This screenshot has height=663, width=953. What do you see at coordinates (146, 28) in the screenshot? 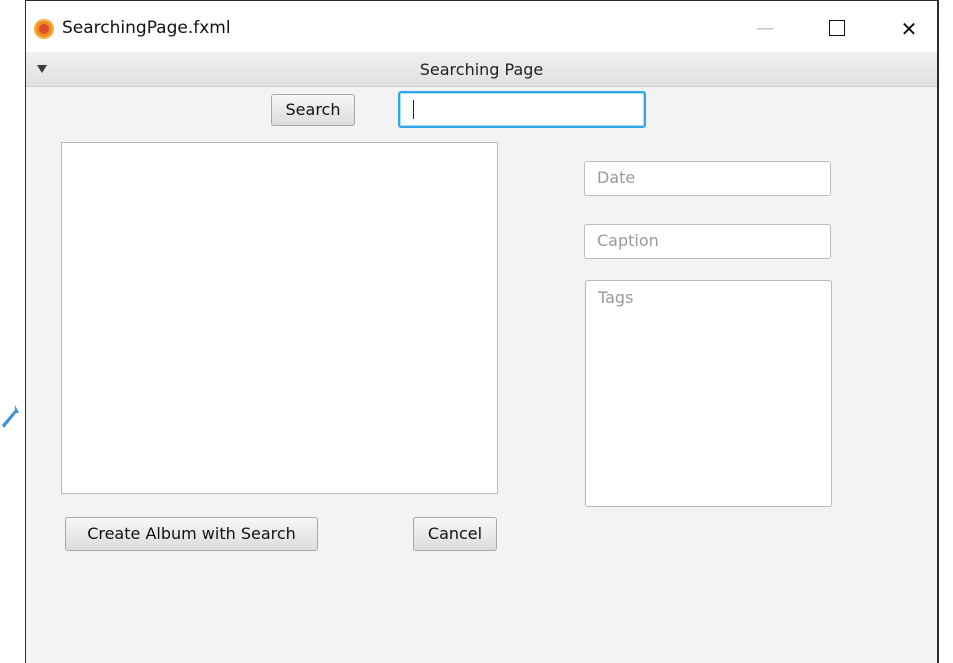
I see `window-title: SearchingPage.fxml` at bounding box center [146, 28].